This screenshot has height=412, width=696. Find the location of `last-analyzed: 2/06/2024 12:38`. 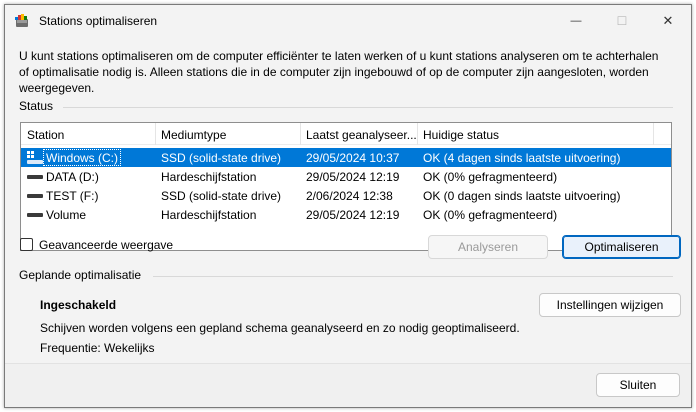

last-analyzed: 2/06/2024 12:38 is located at coordinates (349, 196).